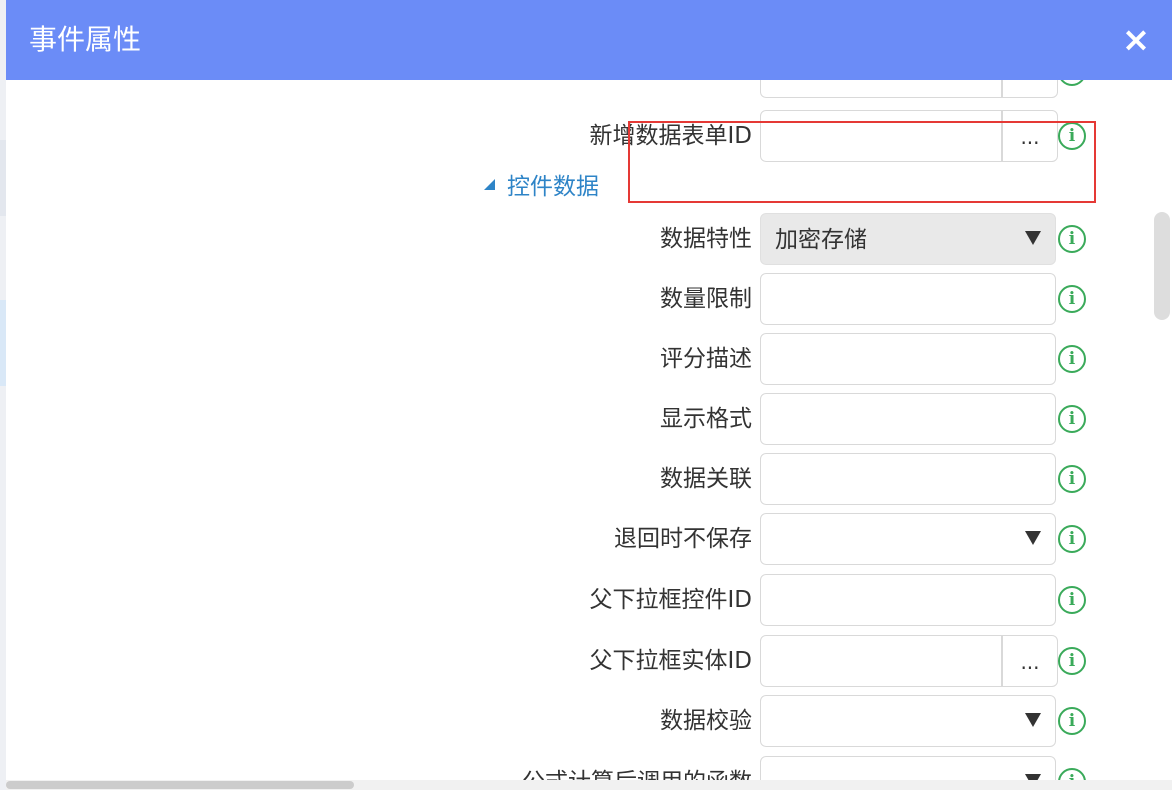 This screenshot has height=790, width=1172. Describe the element at coordinates (1136, 40) in the screenshot. I see `close-icon: ×` at that location.